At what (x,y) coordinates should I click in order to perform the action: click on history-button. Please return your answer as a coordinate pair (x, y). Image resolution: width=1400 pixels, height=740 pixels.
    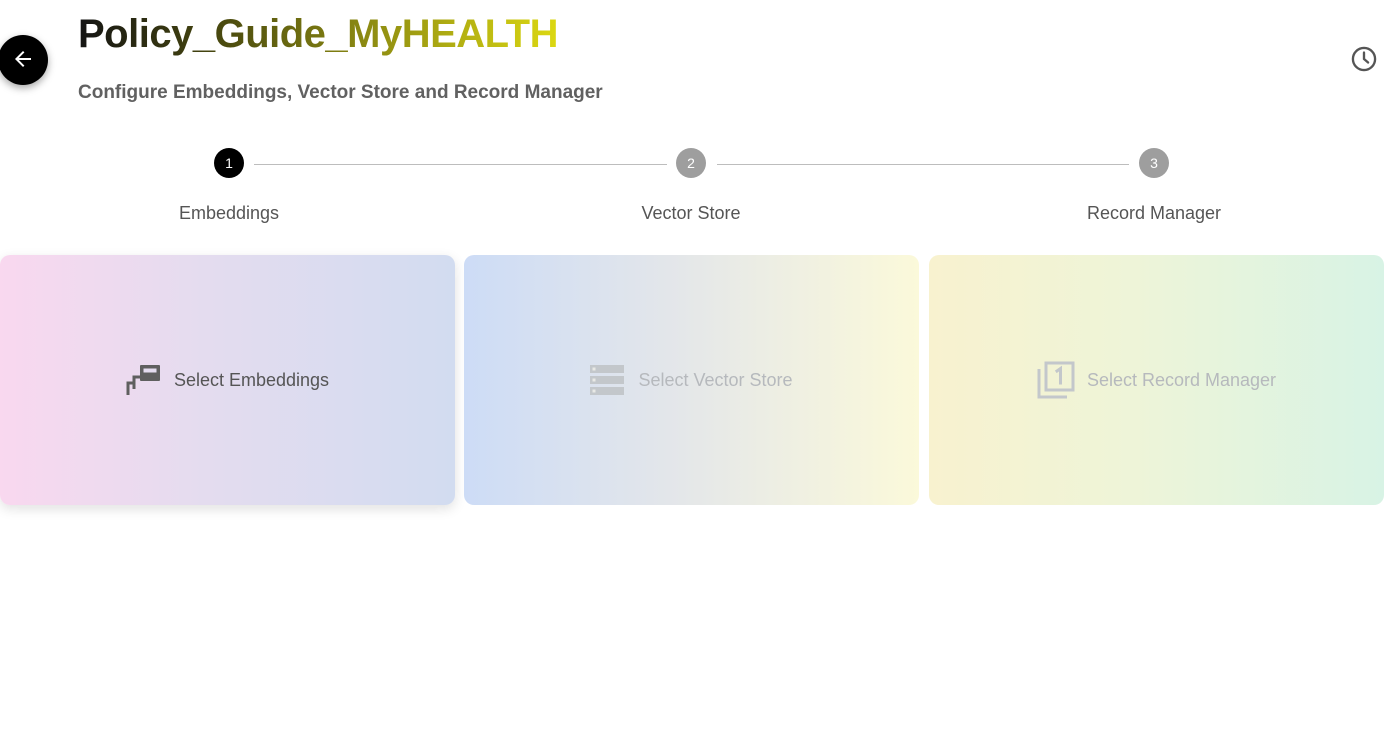
    Looking at the image, I should click on (1364, 60).